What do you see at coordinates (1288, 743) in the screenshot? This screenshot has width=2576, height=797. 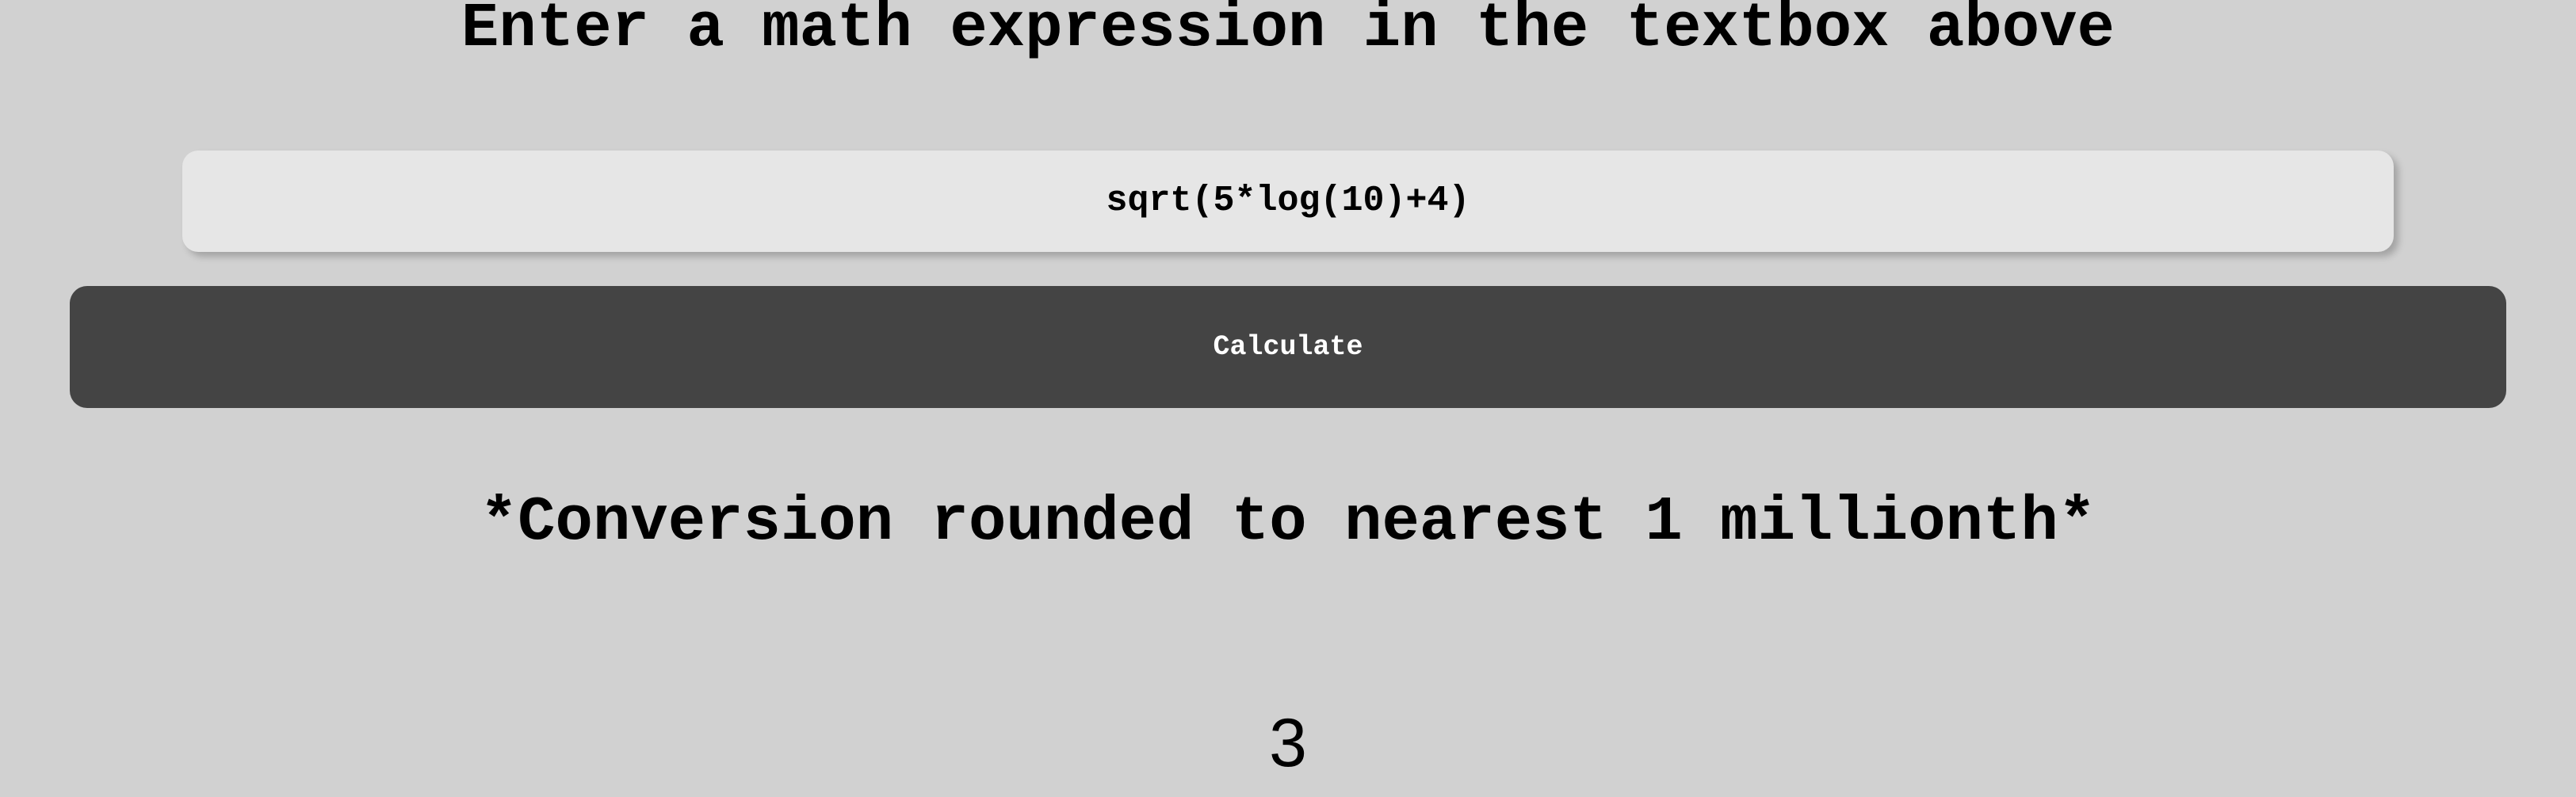 I see `result-value: 3` at bounding box center [1288, 743].